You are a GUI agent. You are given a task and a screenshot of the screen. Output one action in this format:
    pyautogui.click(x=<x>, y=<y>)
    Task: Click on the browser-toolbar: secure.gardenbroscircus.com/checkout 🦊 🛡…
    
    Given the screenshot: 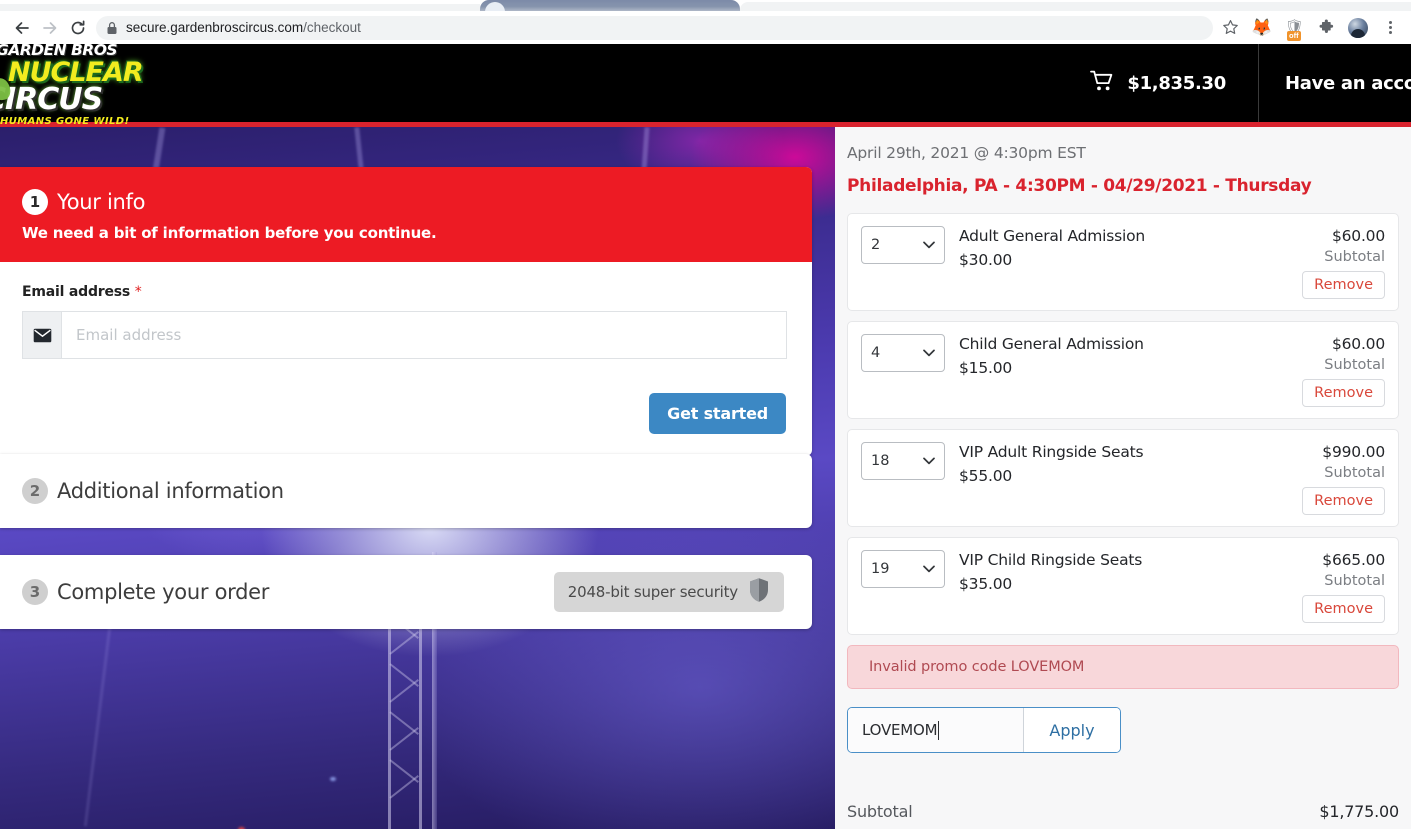 What is the action you would take?
    pyautogui.click(x=705, y=27)
    